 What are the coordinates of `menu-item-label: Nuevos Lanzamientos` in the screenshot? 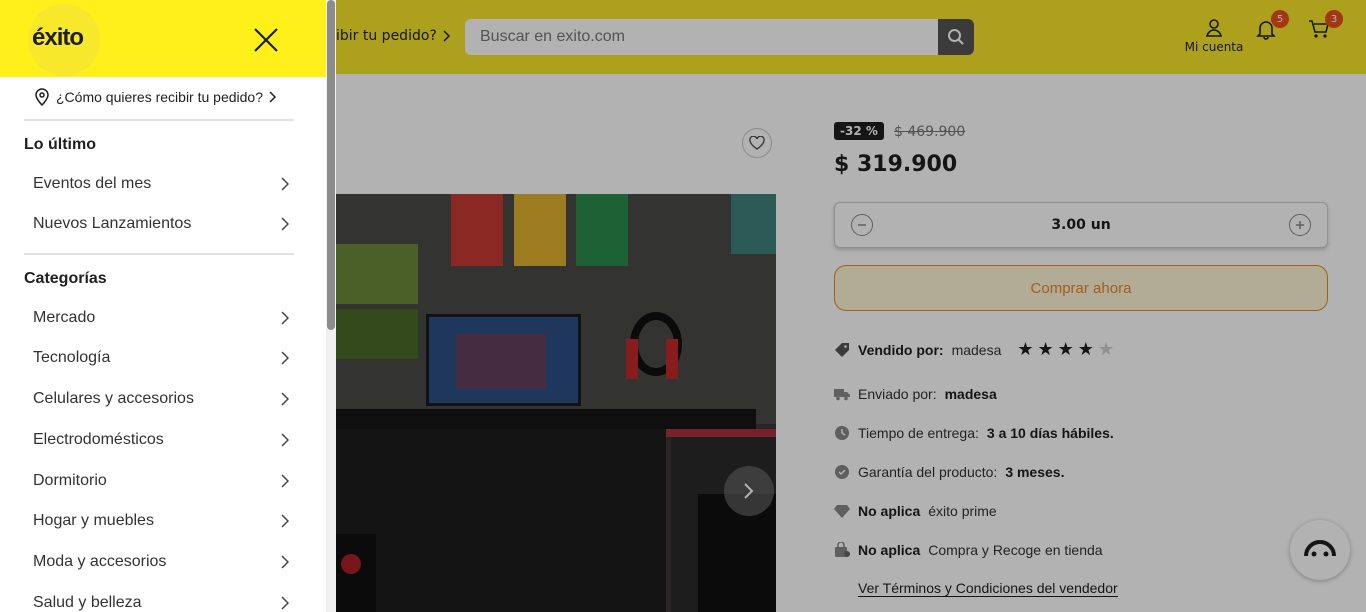 It's located at (112, 223).